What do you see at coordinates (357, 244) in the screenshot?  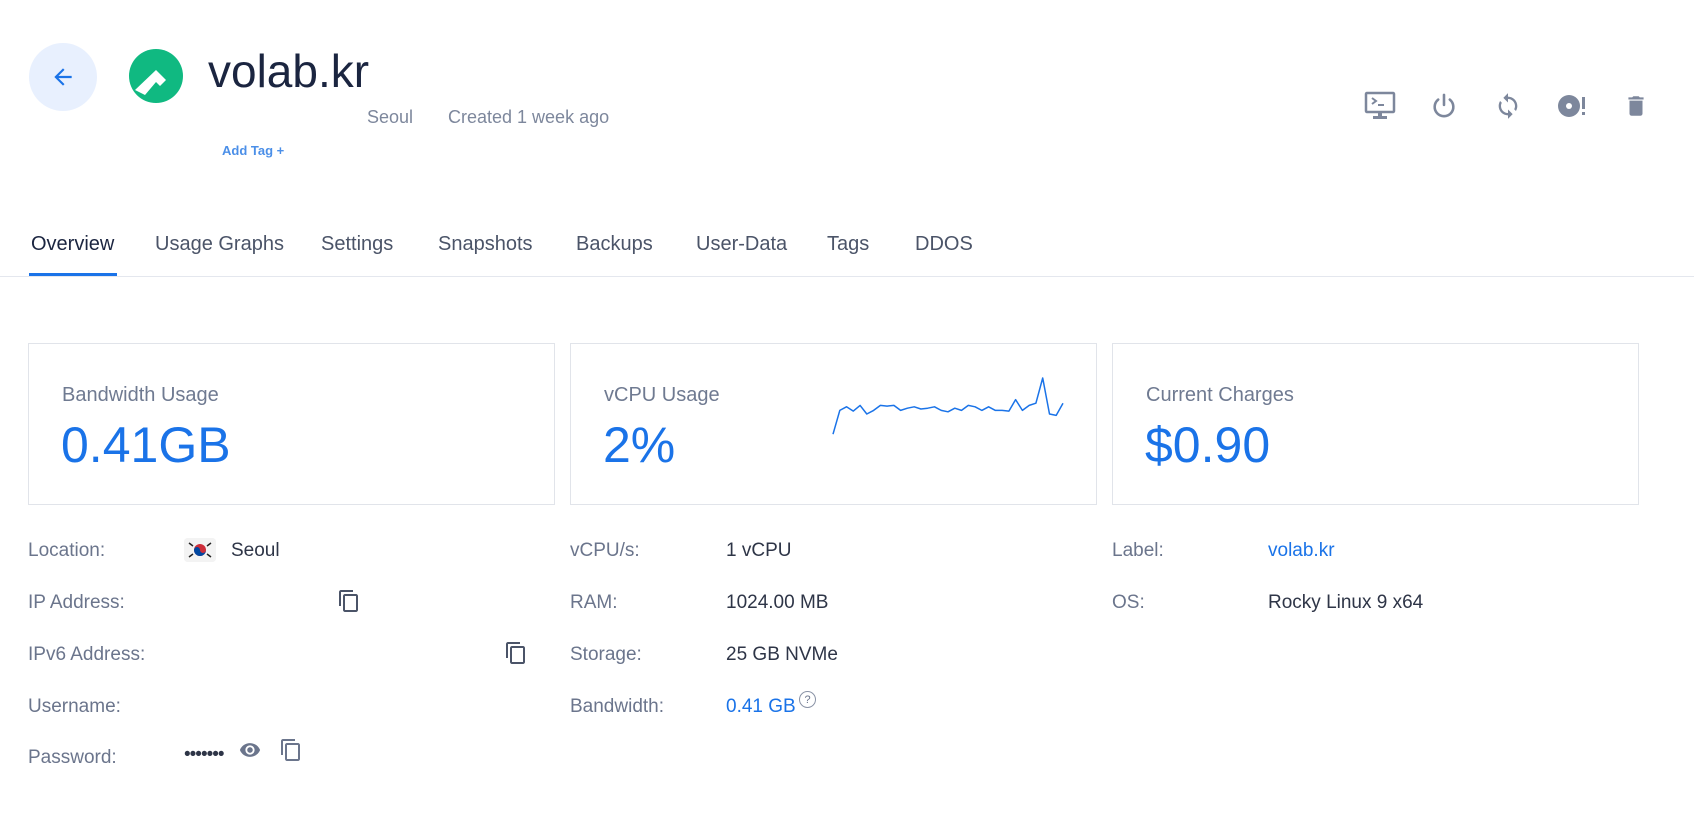 I see `tab-settings: Settings` at bounding box center [357, 244].